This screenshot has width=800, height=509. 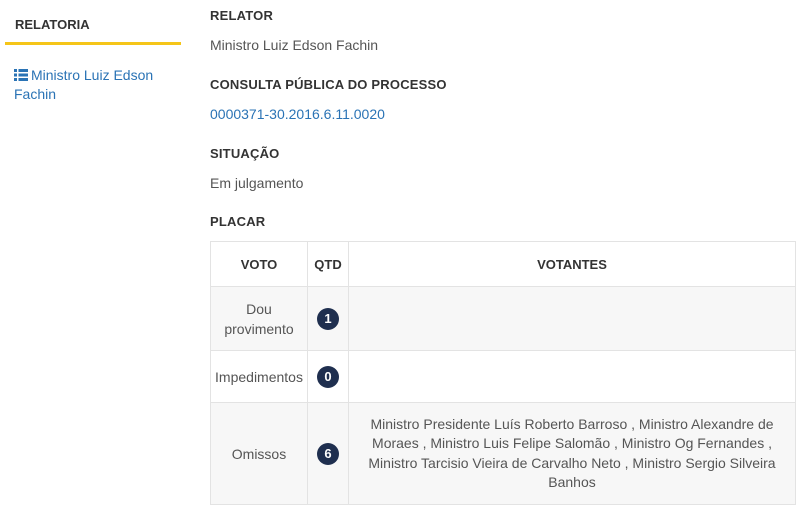 I want to click on voto-cell: Impedimentos, so click(x=259, y=376).